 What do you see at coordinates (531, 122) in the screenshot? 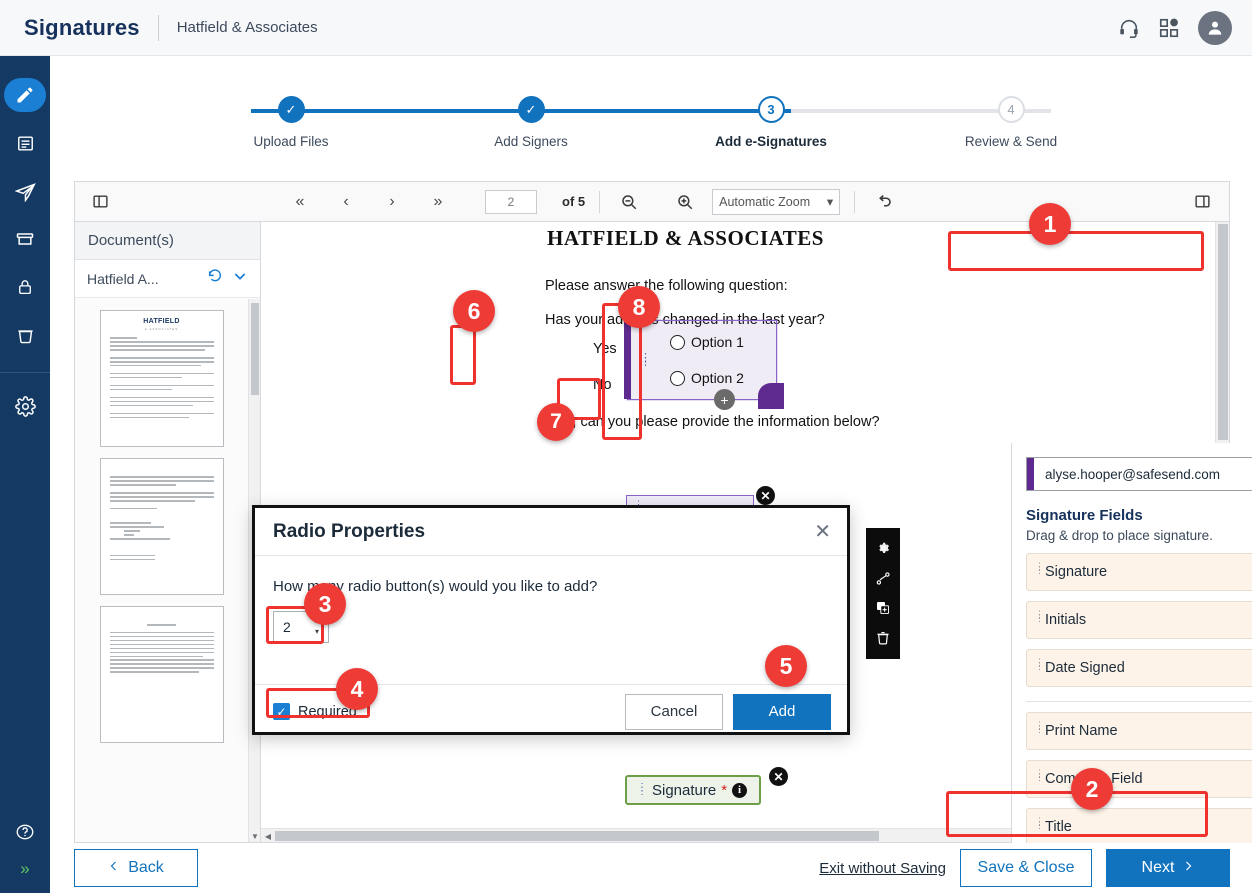
I see `step-add-signers: ✓ Add Signers` at bounding box center [531, 122].